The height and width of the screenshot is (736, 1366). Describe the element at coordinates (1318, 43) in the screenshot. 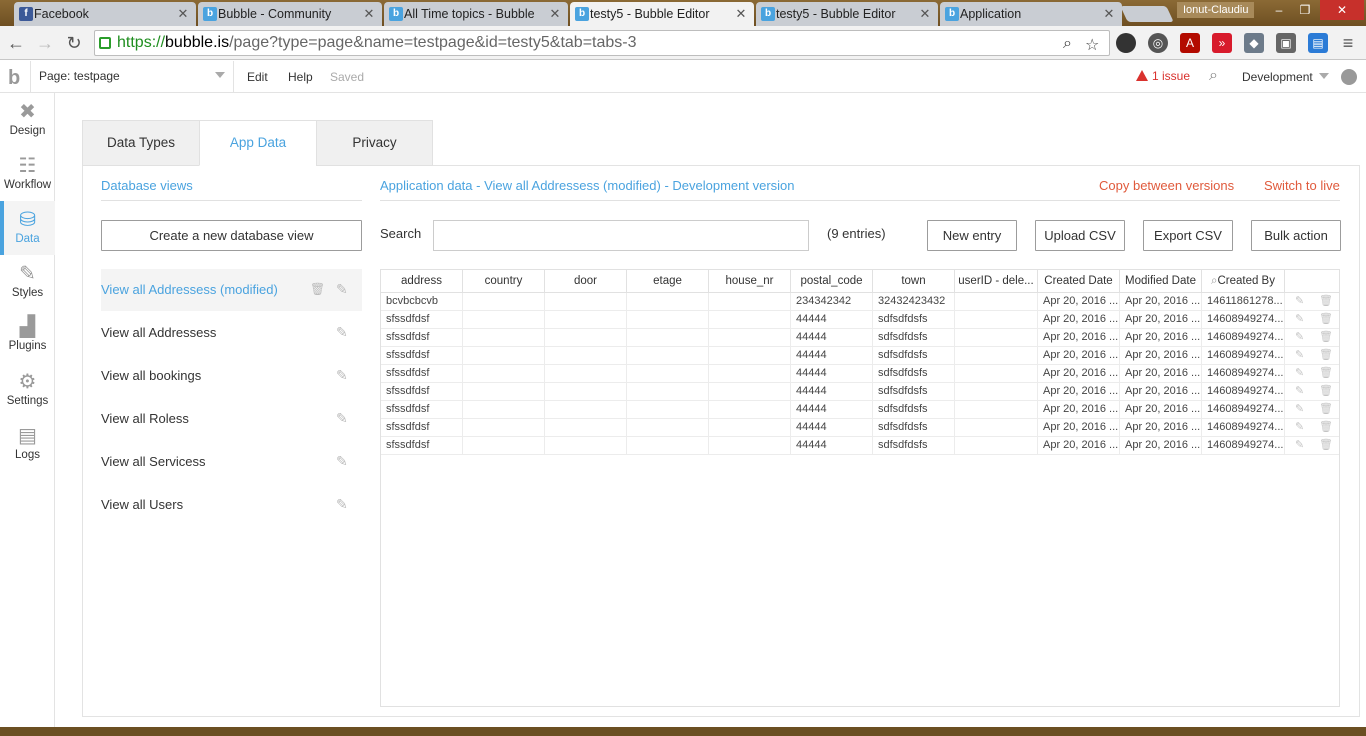

I see `extension-screen-icon: ▤` at that location.